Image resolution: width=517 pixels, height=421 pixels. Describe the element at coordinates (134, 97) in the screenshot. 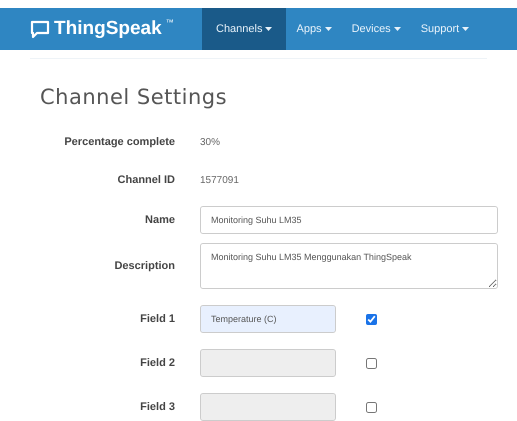

I see `page-title: Channel Settings` at that location.